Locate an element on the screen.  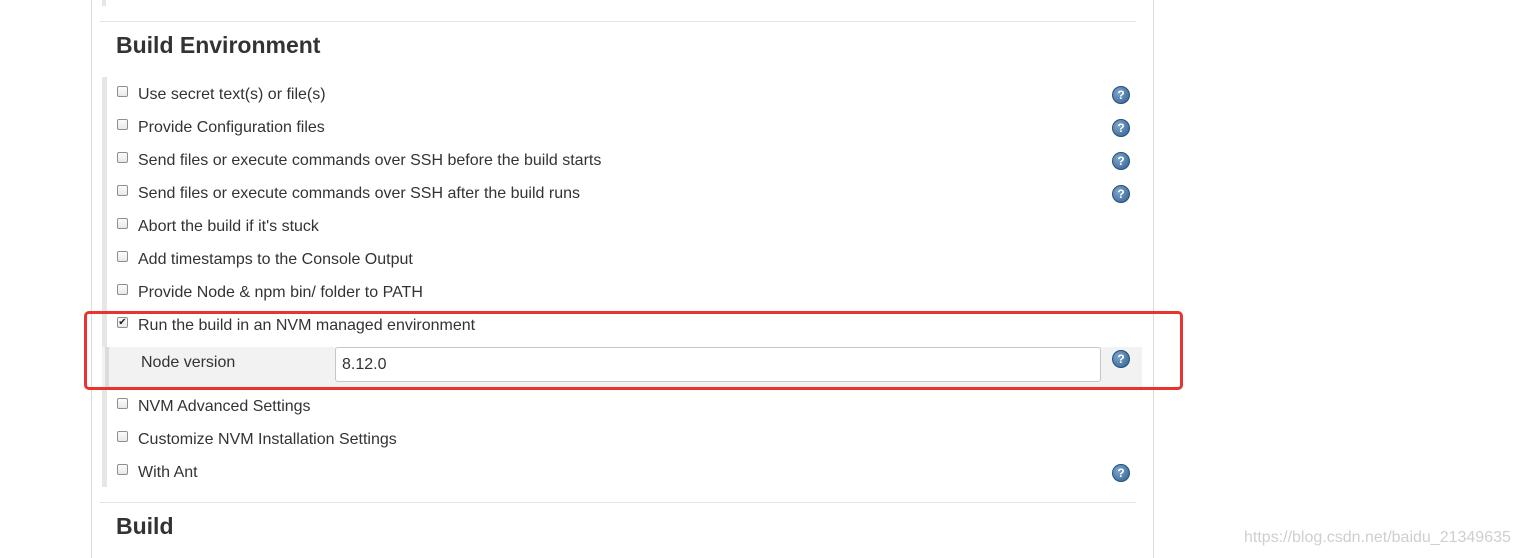
nvm-node-version-block: Node version ? is located at coordinates (622, 367).